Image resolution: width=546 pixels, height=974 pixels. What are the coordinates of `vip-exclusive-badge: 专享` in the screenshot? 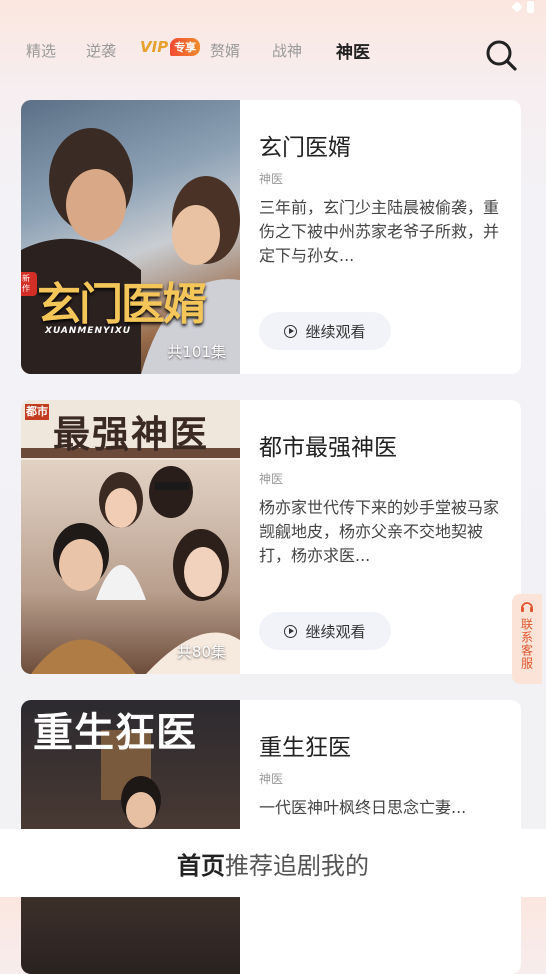 It's located at (185, 47).